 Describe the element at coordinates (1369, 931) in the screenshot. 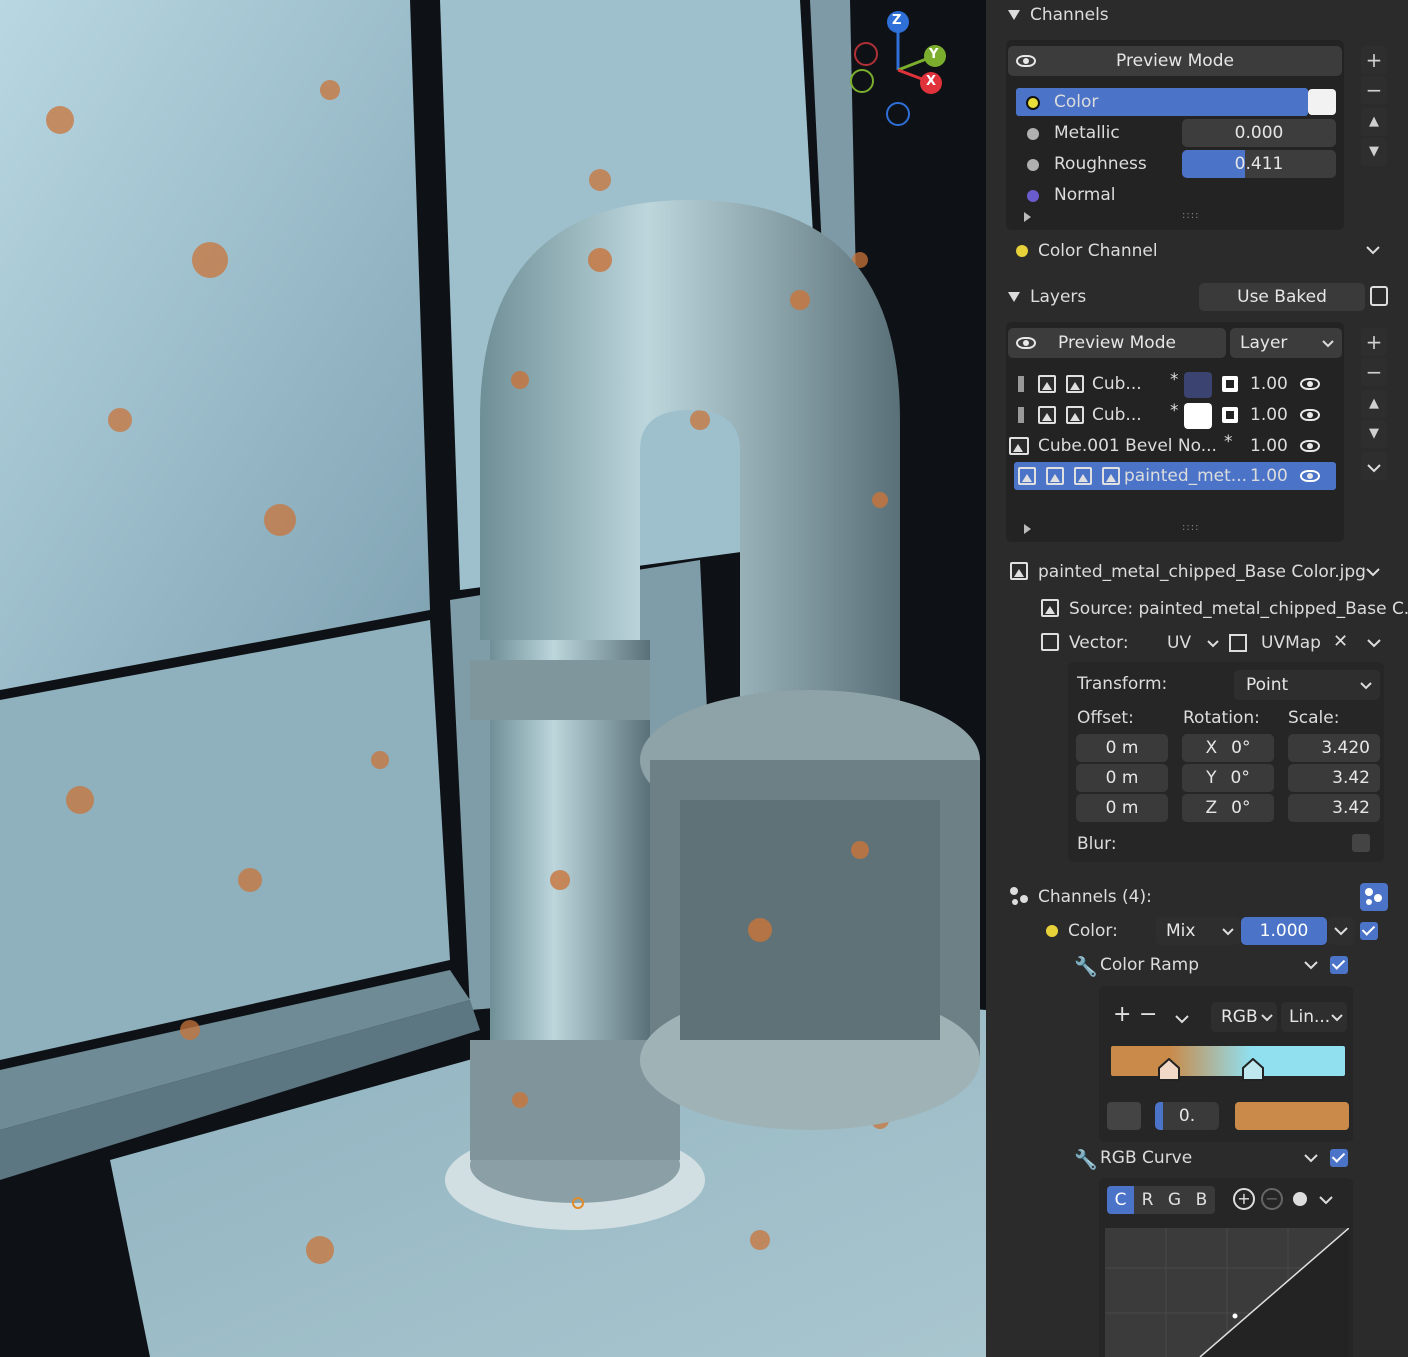

I see `color-channel-enable-checkbox` at that location.